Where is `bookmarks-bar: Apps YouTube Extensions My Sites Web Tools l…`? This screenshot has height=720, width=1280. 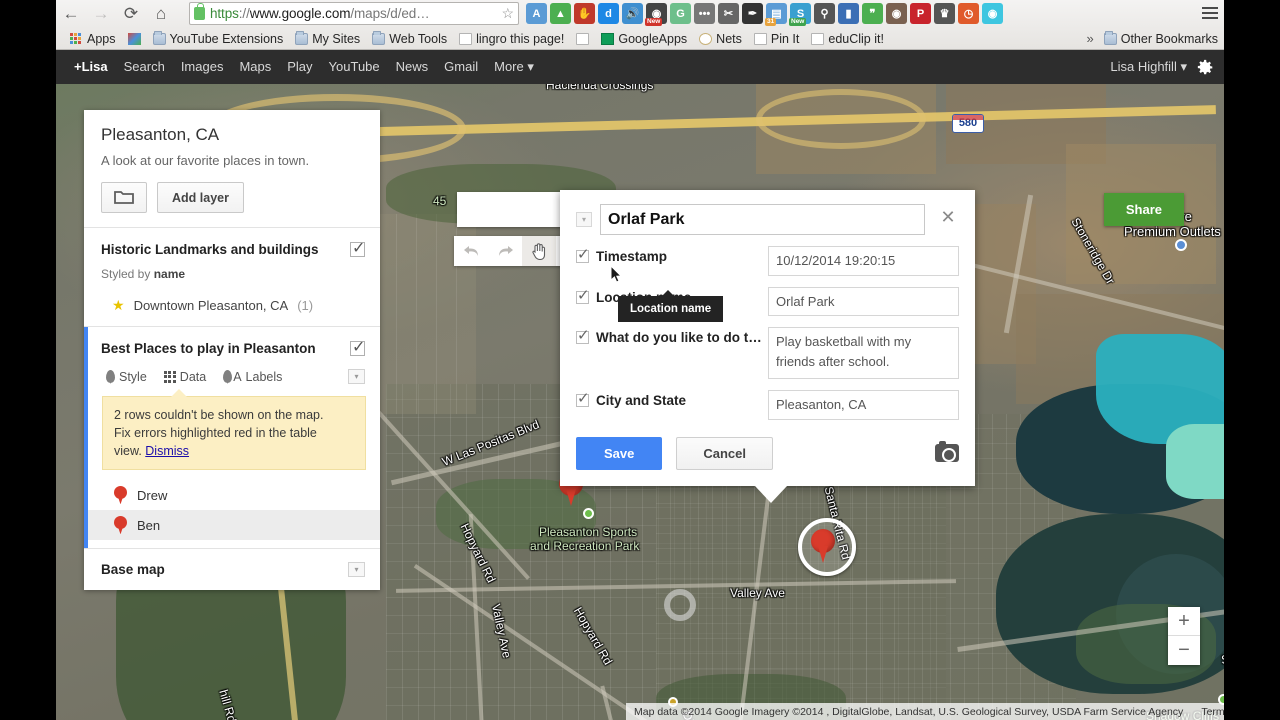 bookmarks-bar: Apps YouTube Extensions My Sites Web Tools l… is located at coordinates (640, 38).